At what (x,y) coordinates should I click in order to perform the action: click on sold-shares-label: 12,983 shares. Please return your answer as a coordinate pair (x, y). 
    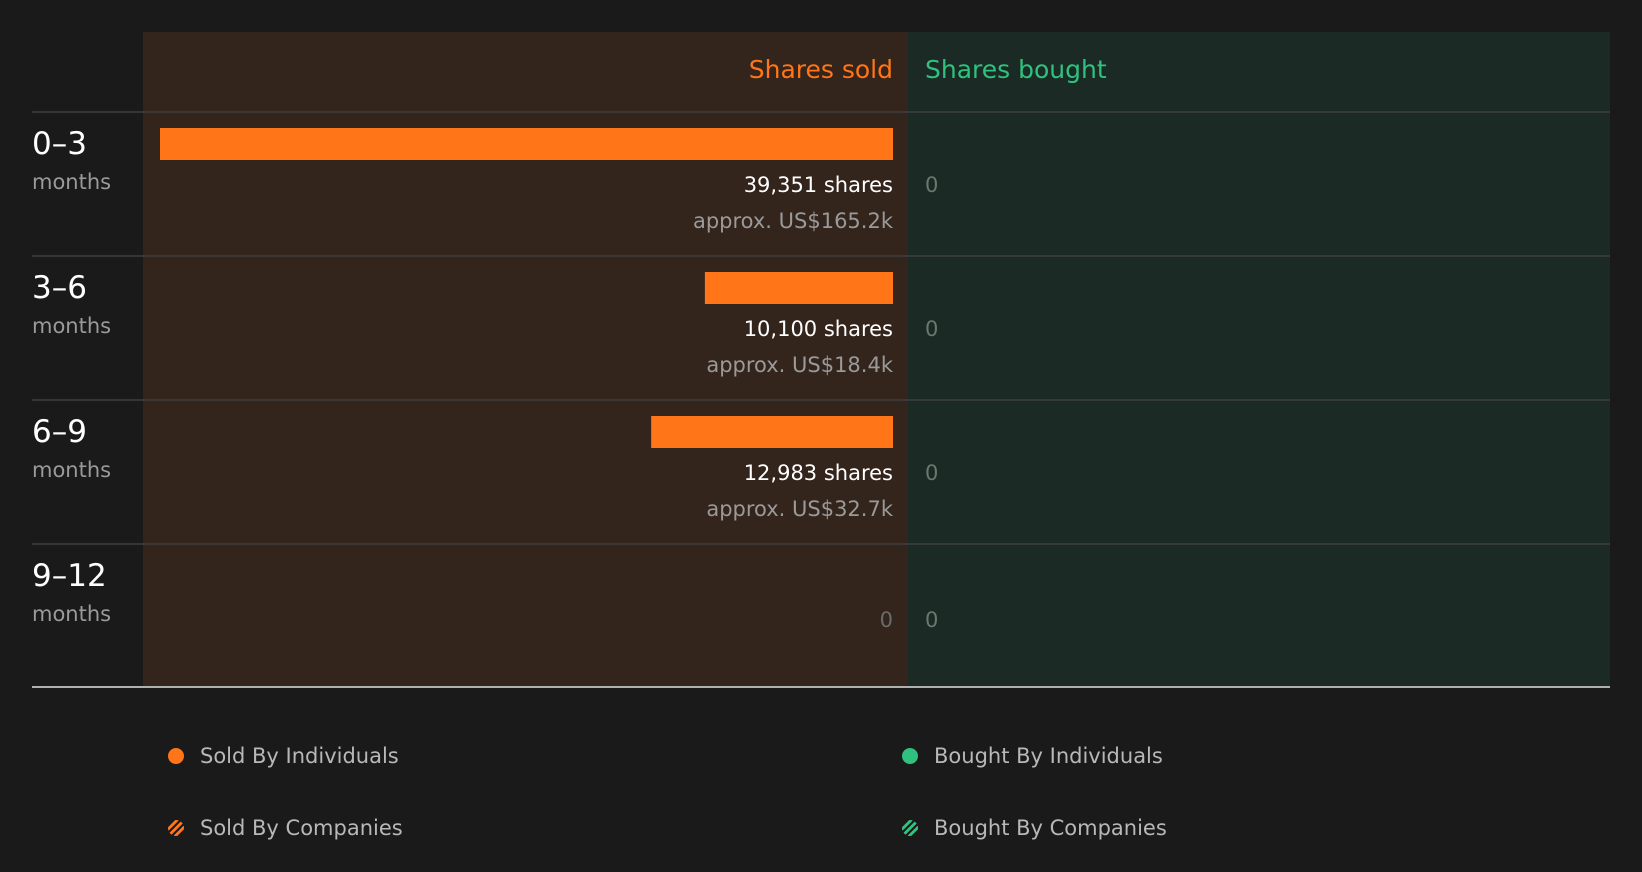
    Looking at the image, I should click on (818, 473).